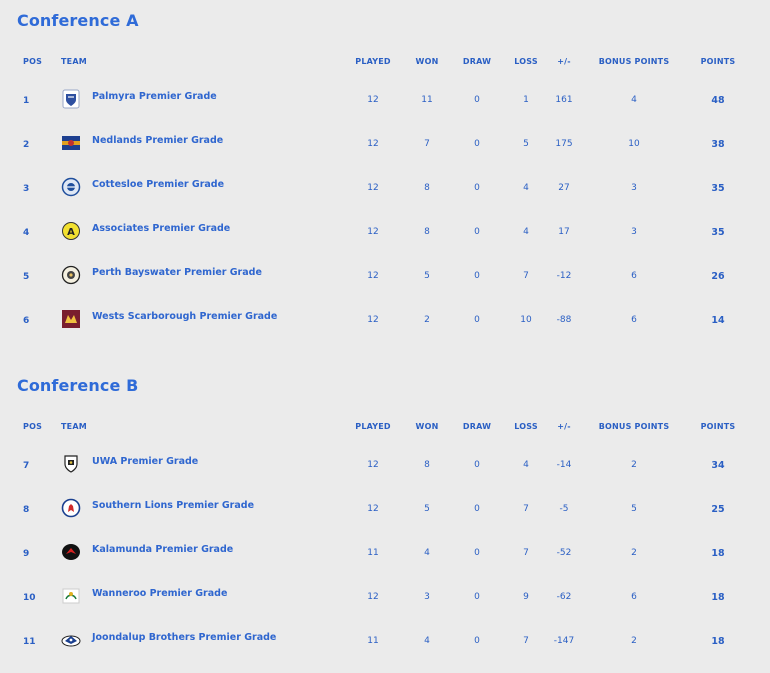 The image size is (770, 673). What do you see at coordinates (385, 459) in the screenshot?
I see `table-row: 7 UWA Premier Grade 12 8 0 4 -14 2 34` at bounding box center [385, 459].